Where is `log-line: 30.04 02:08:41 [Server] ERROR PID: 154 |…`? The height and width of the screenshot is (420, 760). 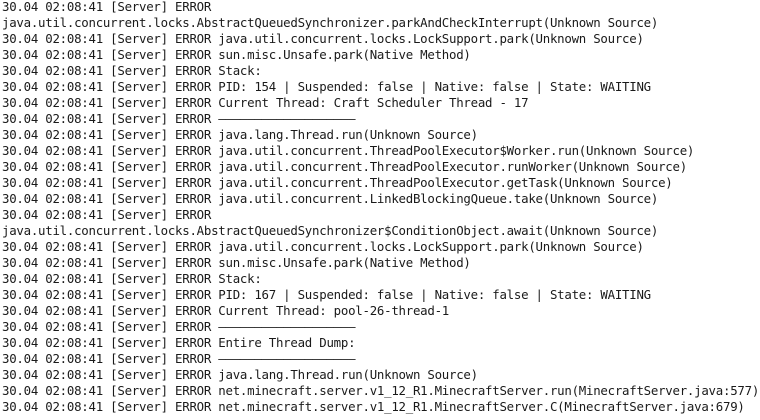 log-line: 30.04 02:08:41 [Server] ERROR PID: 154 |… is located at coordinates (326, 86).